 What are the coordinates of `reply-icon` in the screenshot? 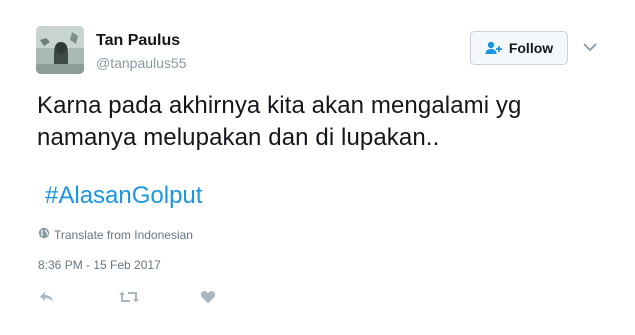 It's located at (47, 299).